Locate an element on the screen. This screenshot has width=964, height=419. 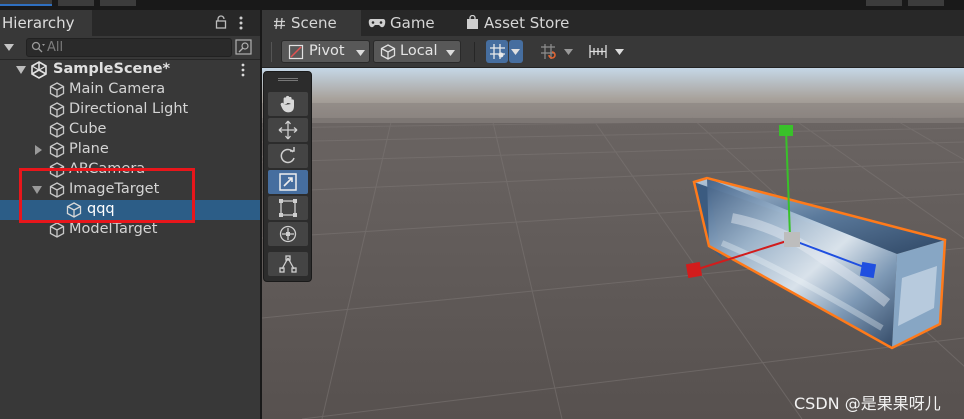
lock-icon is located at coordinates (221, 22).